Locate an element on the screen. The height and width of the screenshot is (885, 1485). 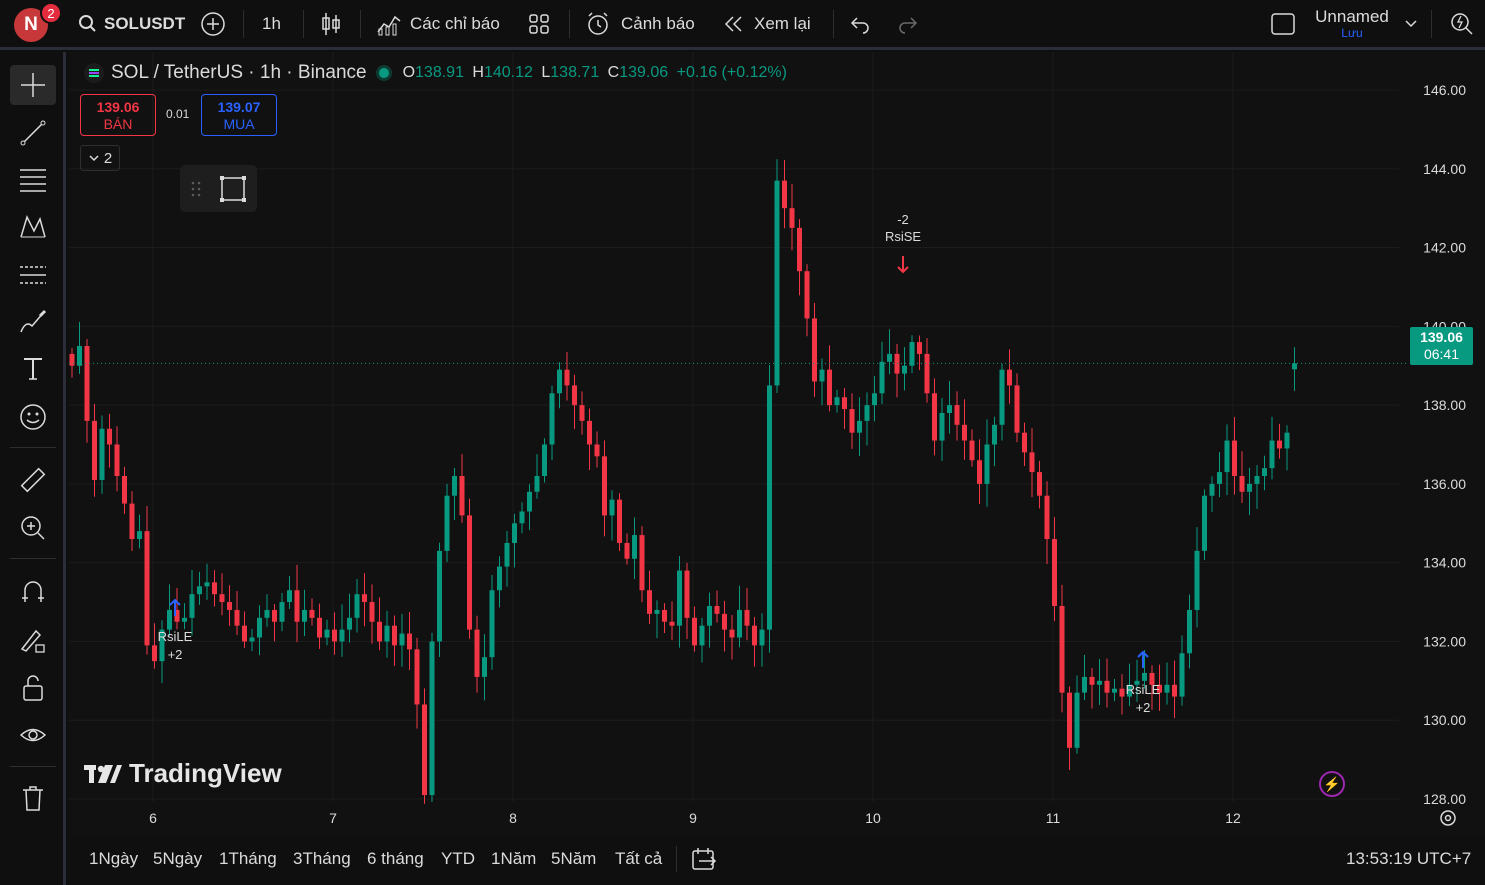
symbol-title: SOL / TetherUS · 1h · Binance is located at coordinates (239, 73).